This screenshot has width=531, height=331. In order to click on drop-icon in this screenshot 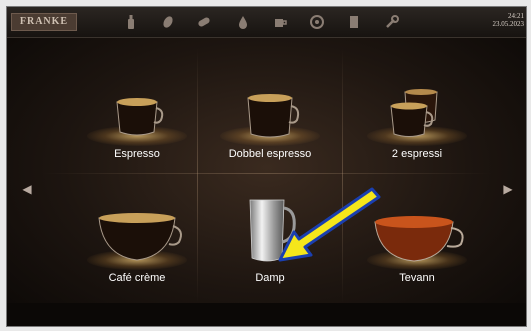, I will do `click(243, 22)`.